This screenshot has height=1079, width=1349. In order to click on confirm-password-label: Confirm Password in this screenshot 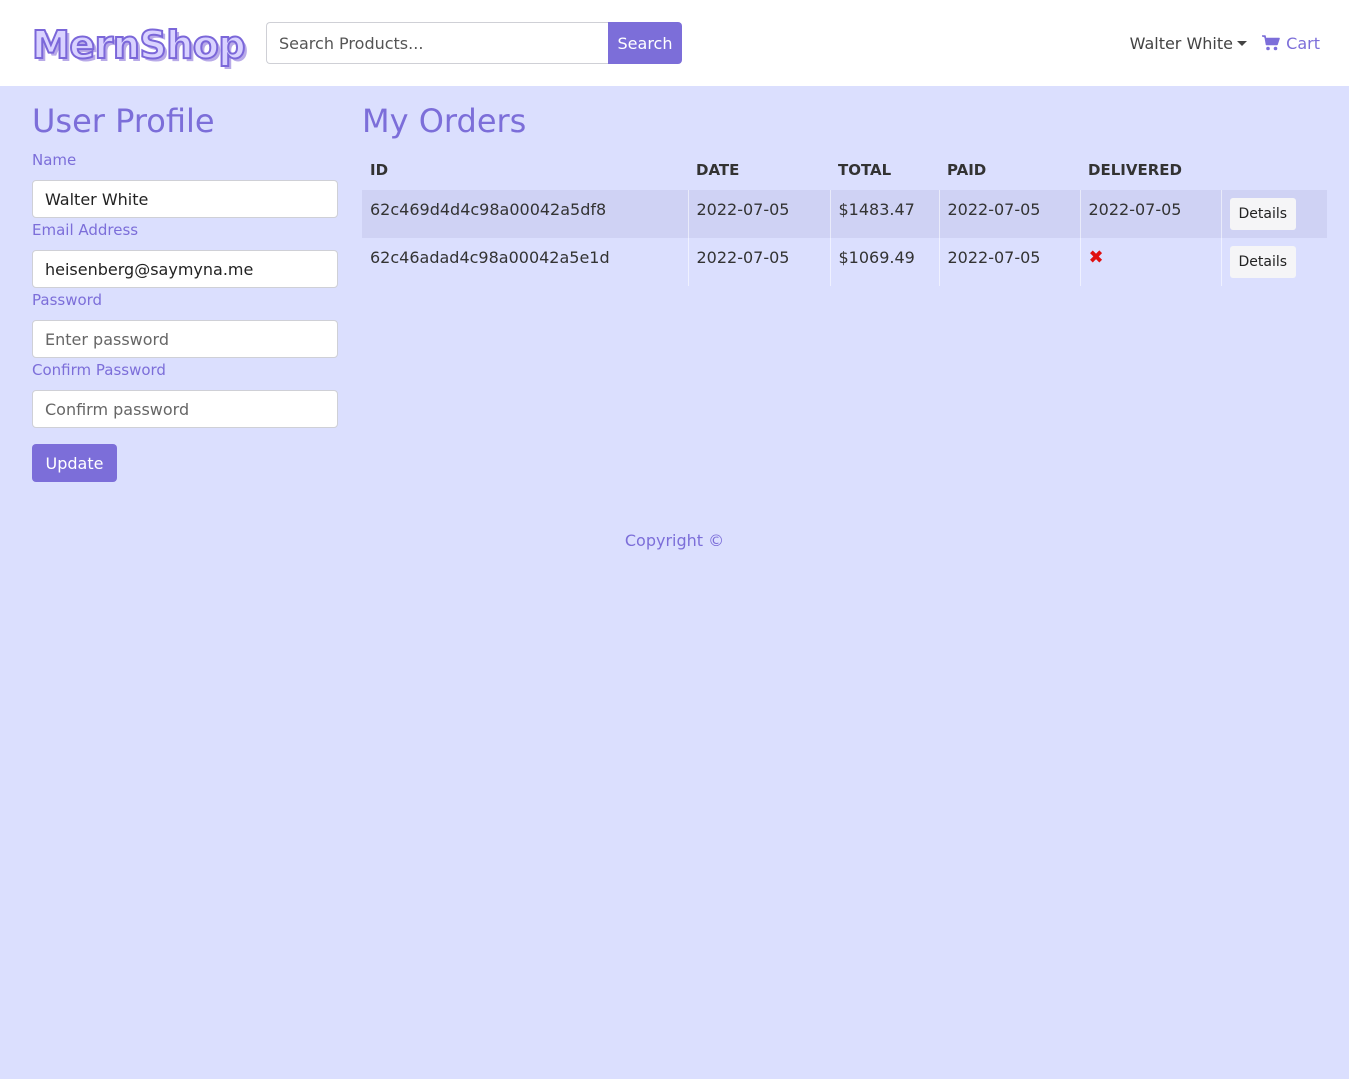, I will do `click(99, 370)`.